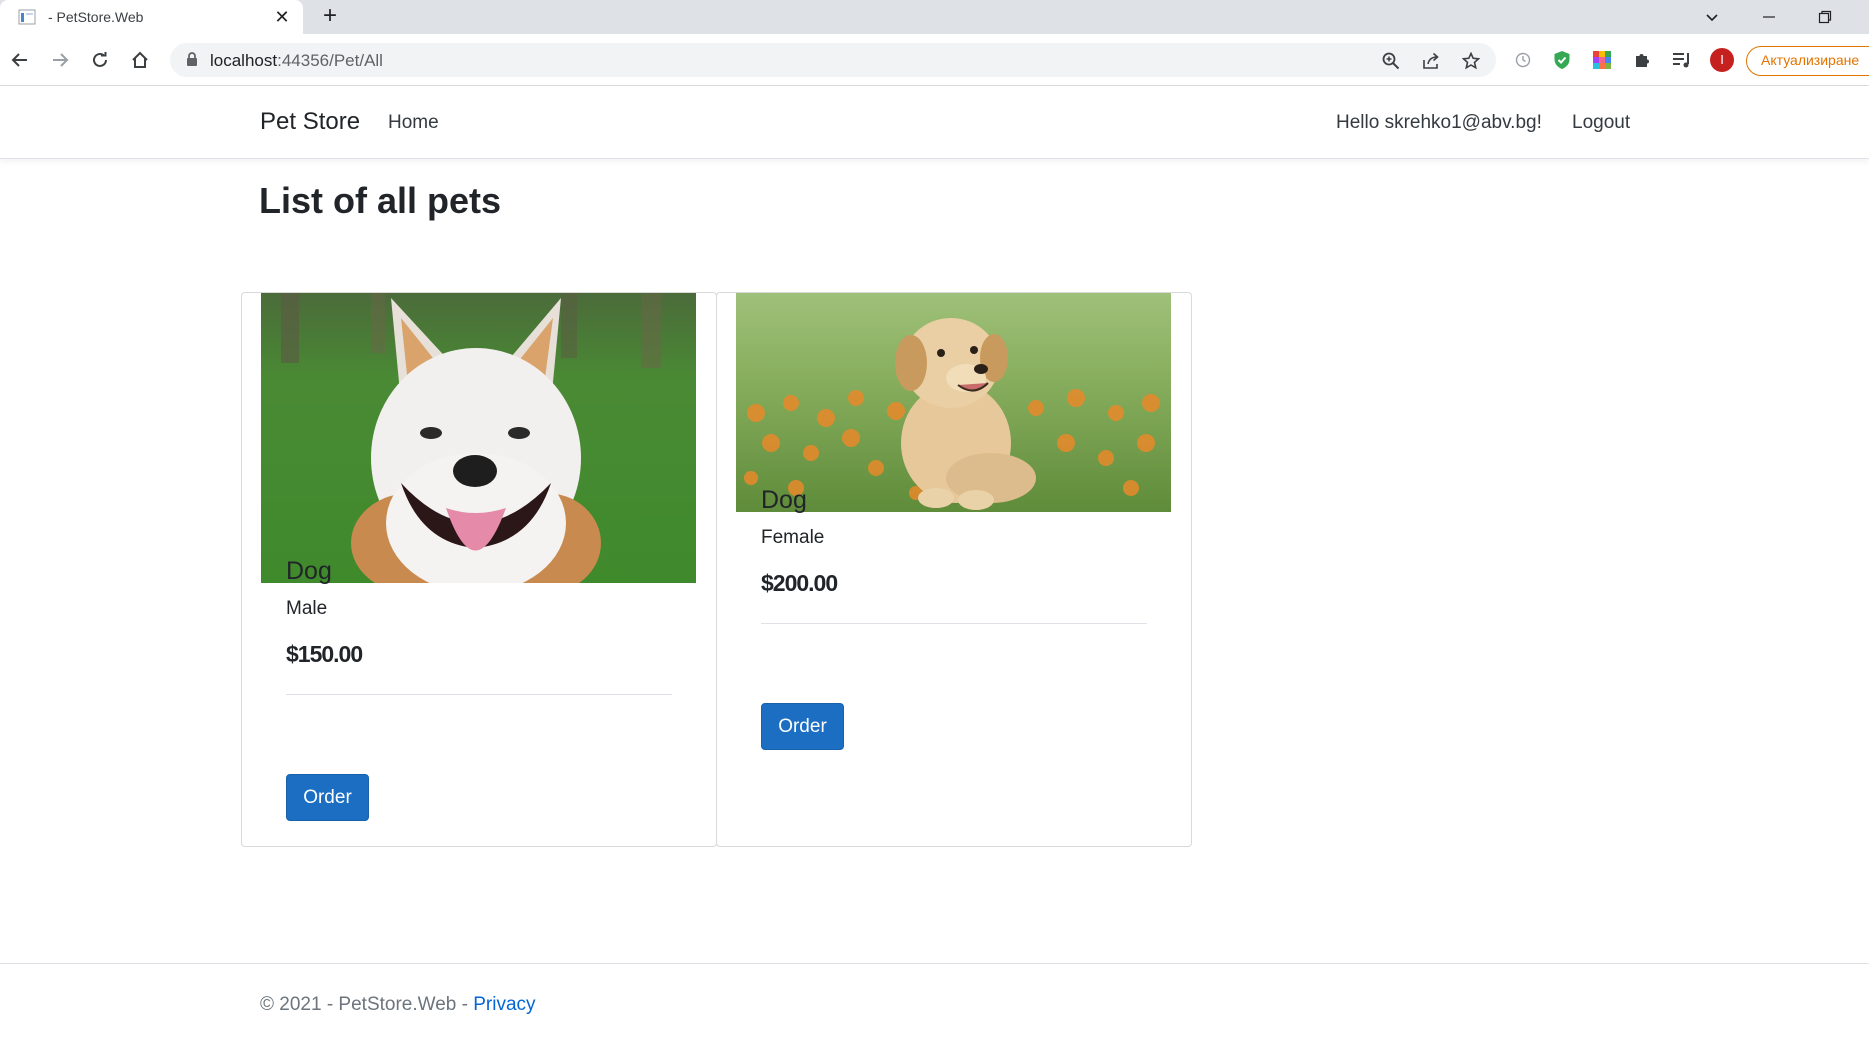 The height and width of the screenshot is (1039, 1869). Describe the element at coordinates (1722, 60) in the screenshot. I see `profile-avatar: I` at that location.